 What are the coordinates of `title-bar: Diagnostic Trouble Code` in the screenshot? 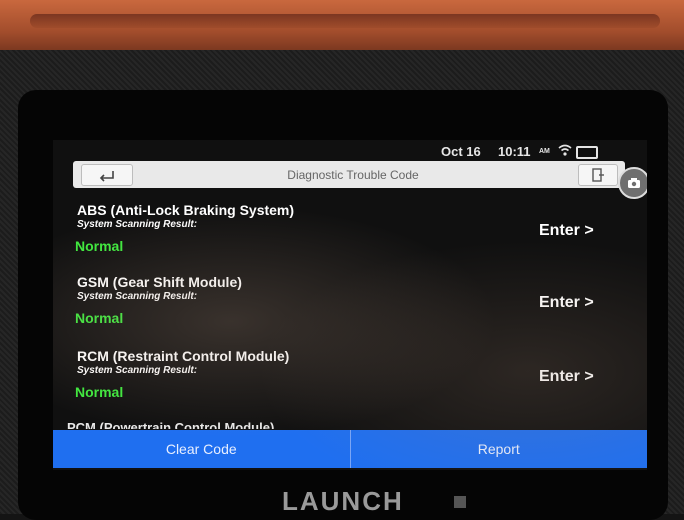 It's located at (360, 180).